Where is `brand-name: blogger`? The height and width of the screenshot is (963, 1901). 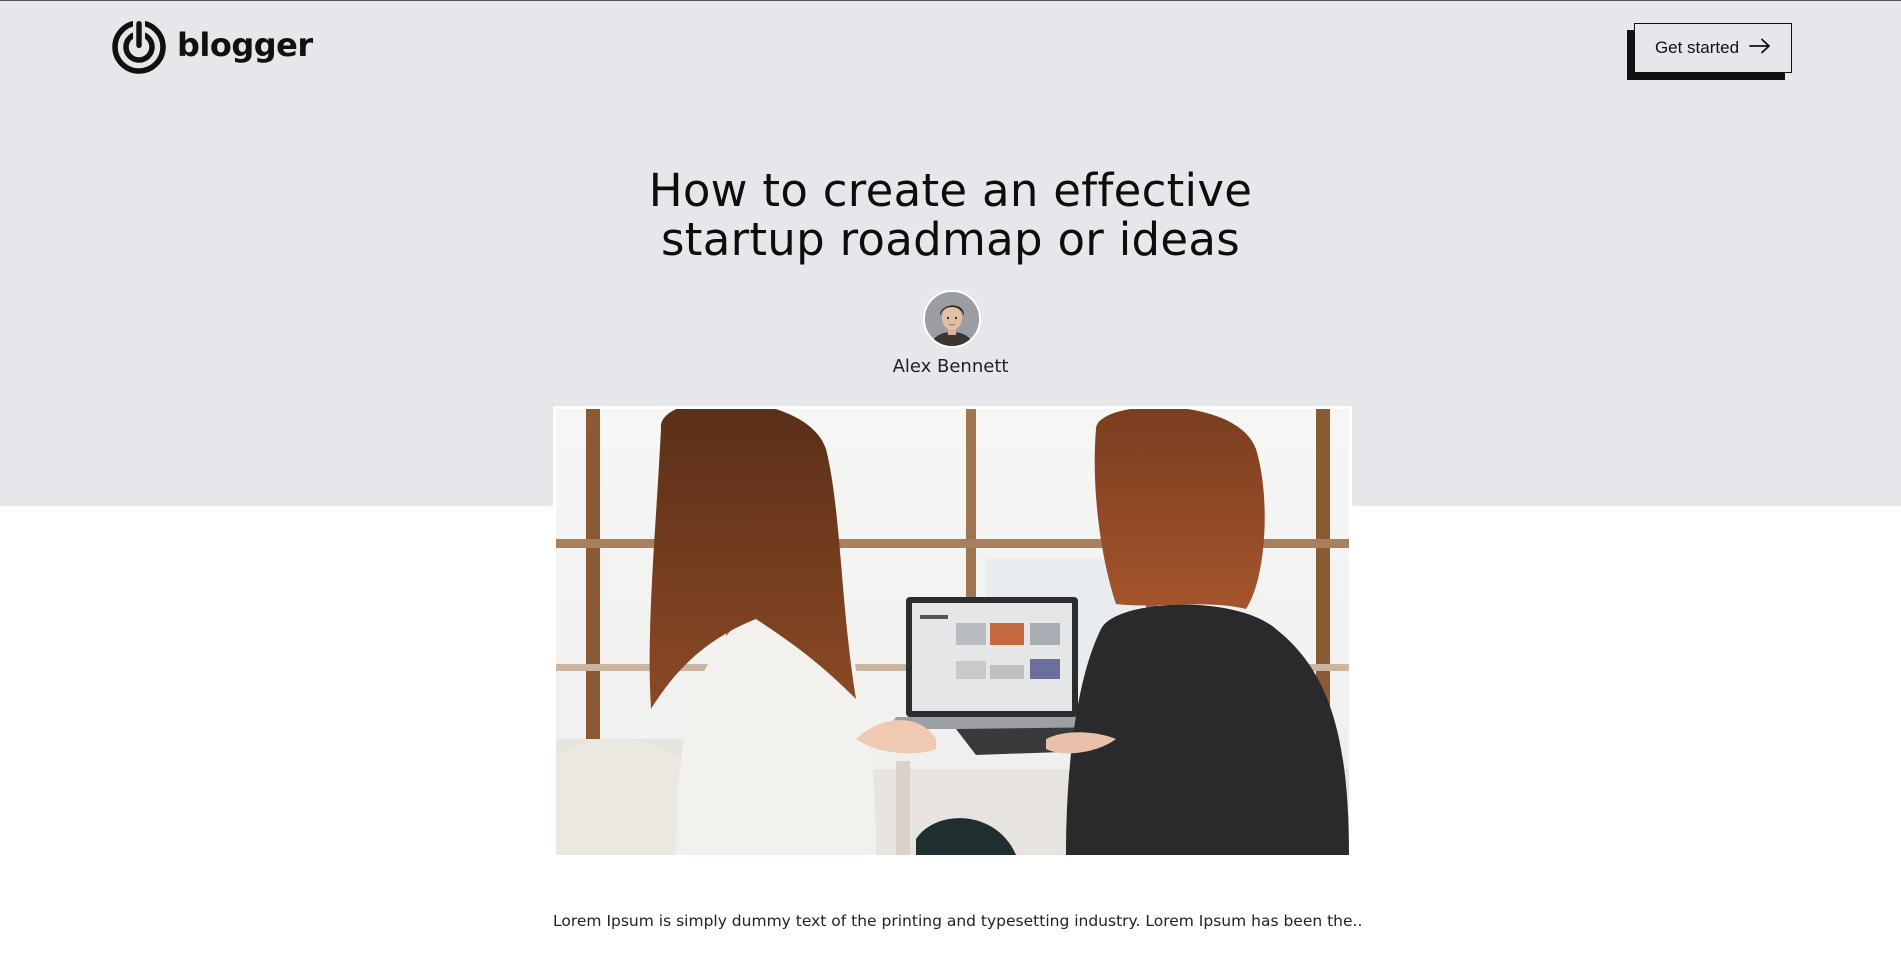 brand-name: blogger is located at coordinates (245, 45).